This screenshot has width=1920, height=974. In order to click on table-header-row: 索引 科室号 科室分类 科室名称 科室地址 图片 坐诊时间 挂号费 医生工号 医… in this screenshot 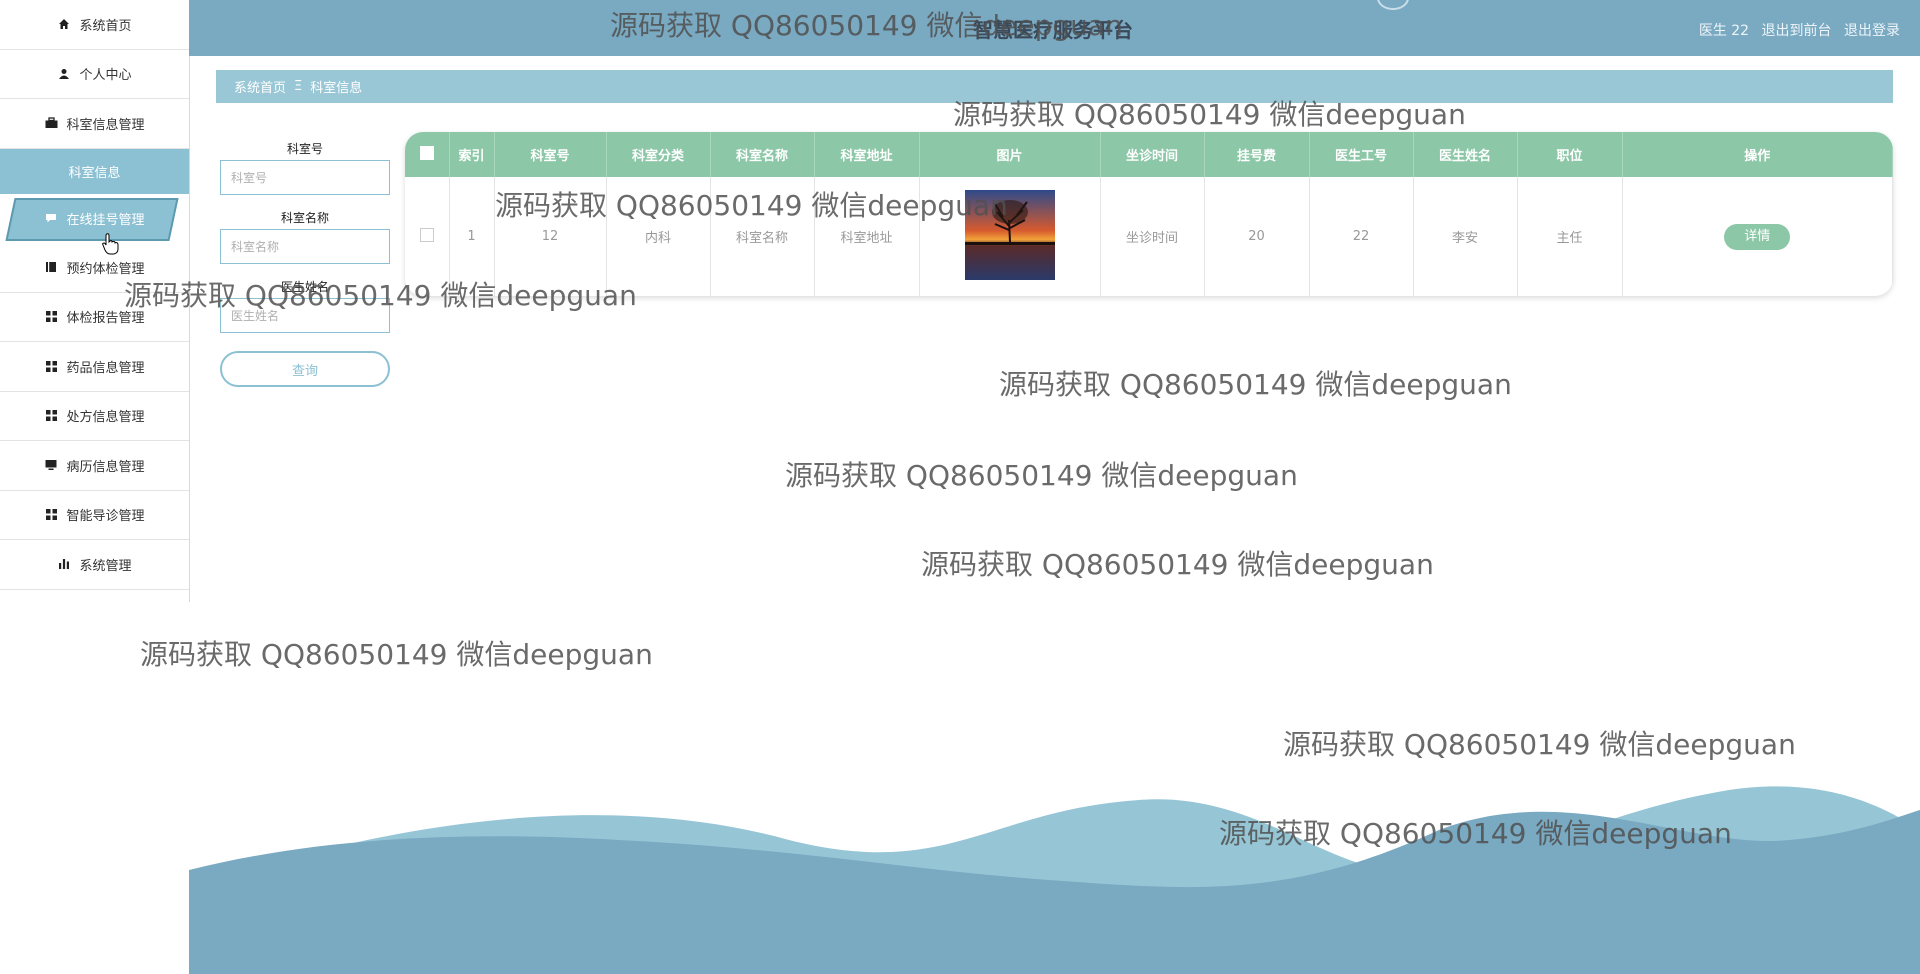, I will do `click(1149, 154)`.